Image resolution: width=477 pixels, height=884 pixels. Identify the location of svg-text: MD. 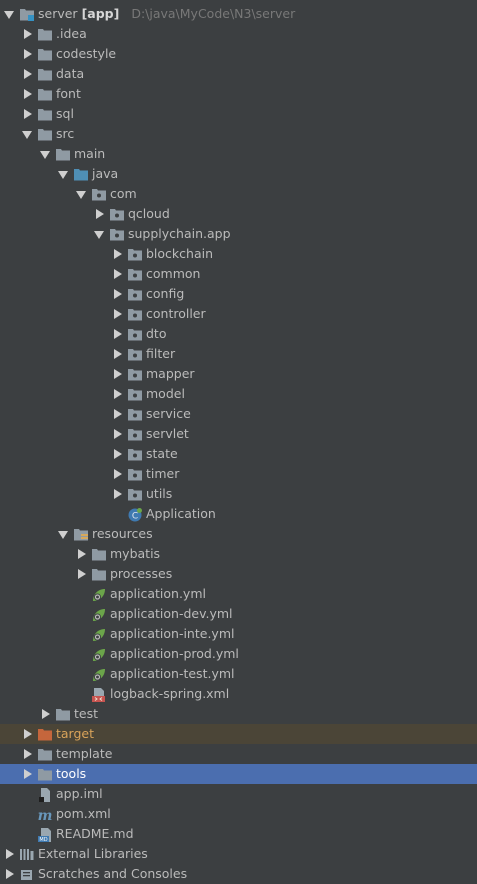
(43, 840).